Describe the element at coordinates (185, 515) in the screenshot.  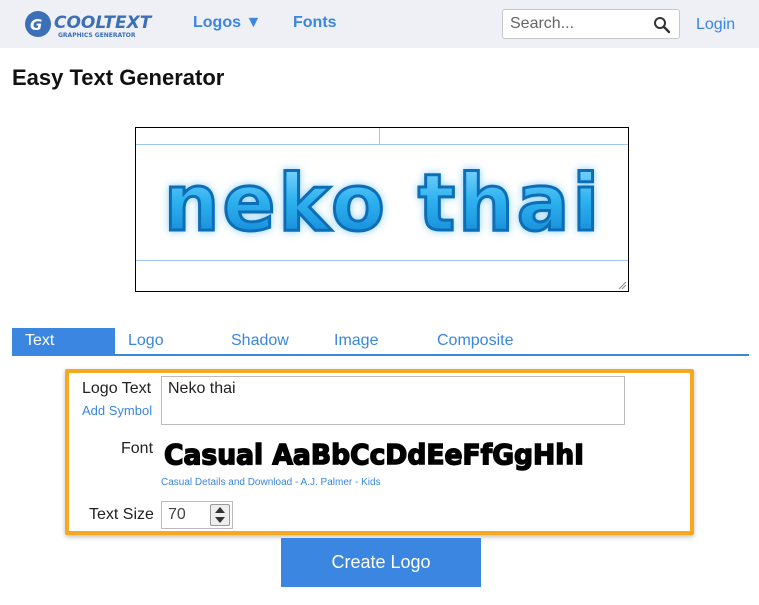
I see `text-size-input` at that location.